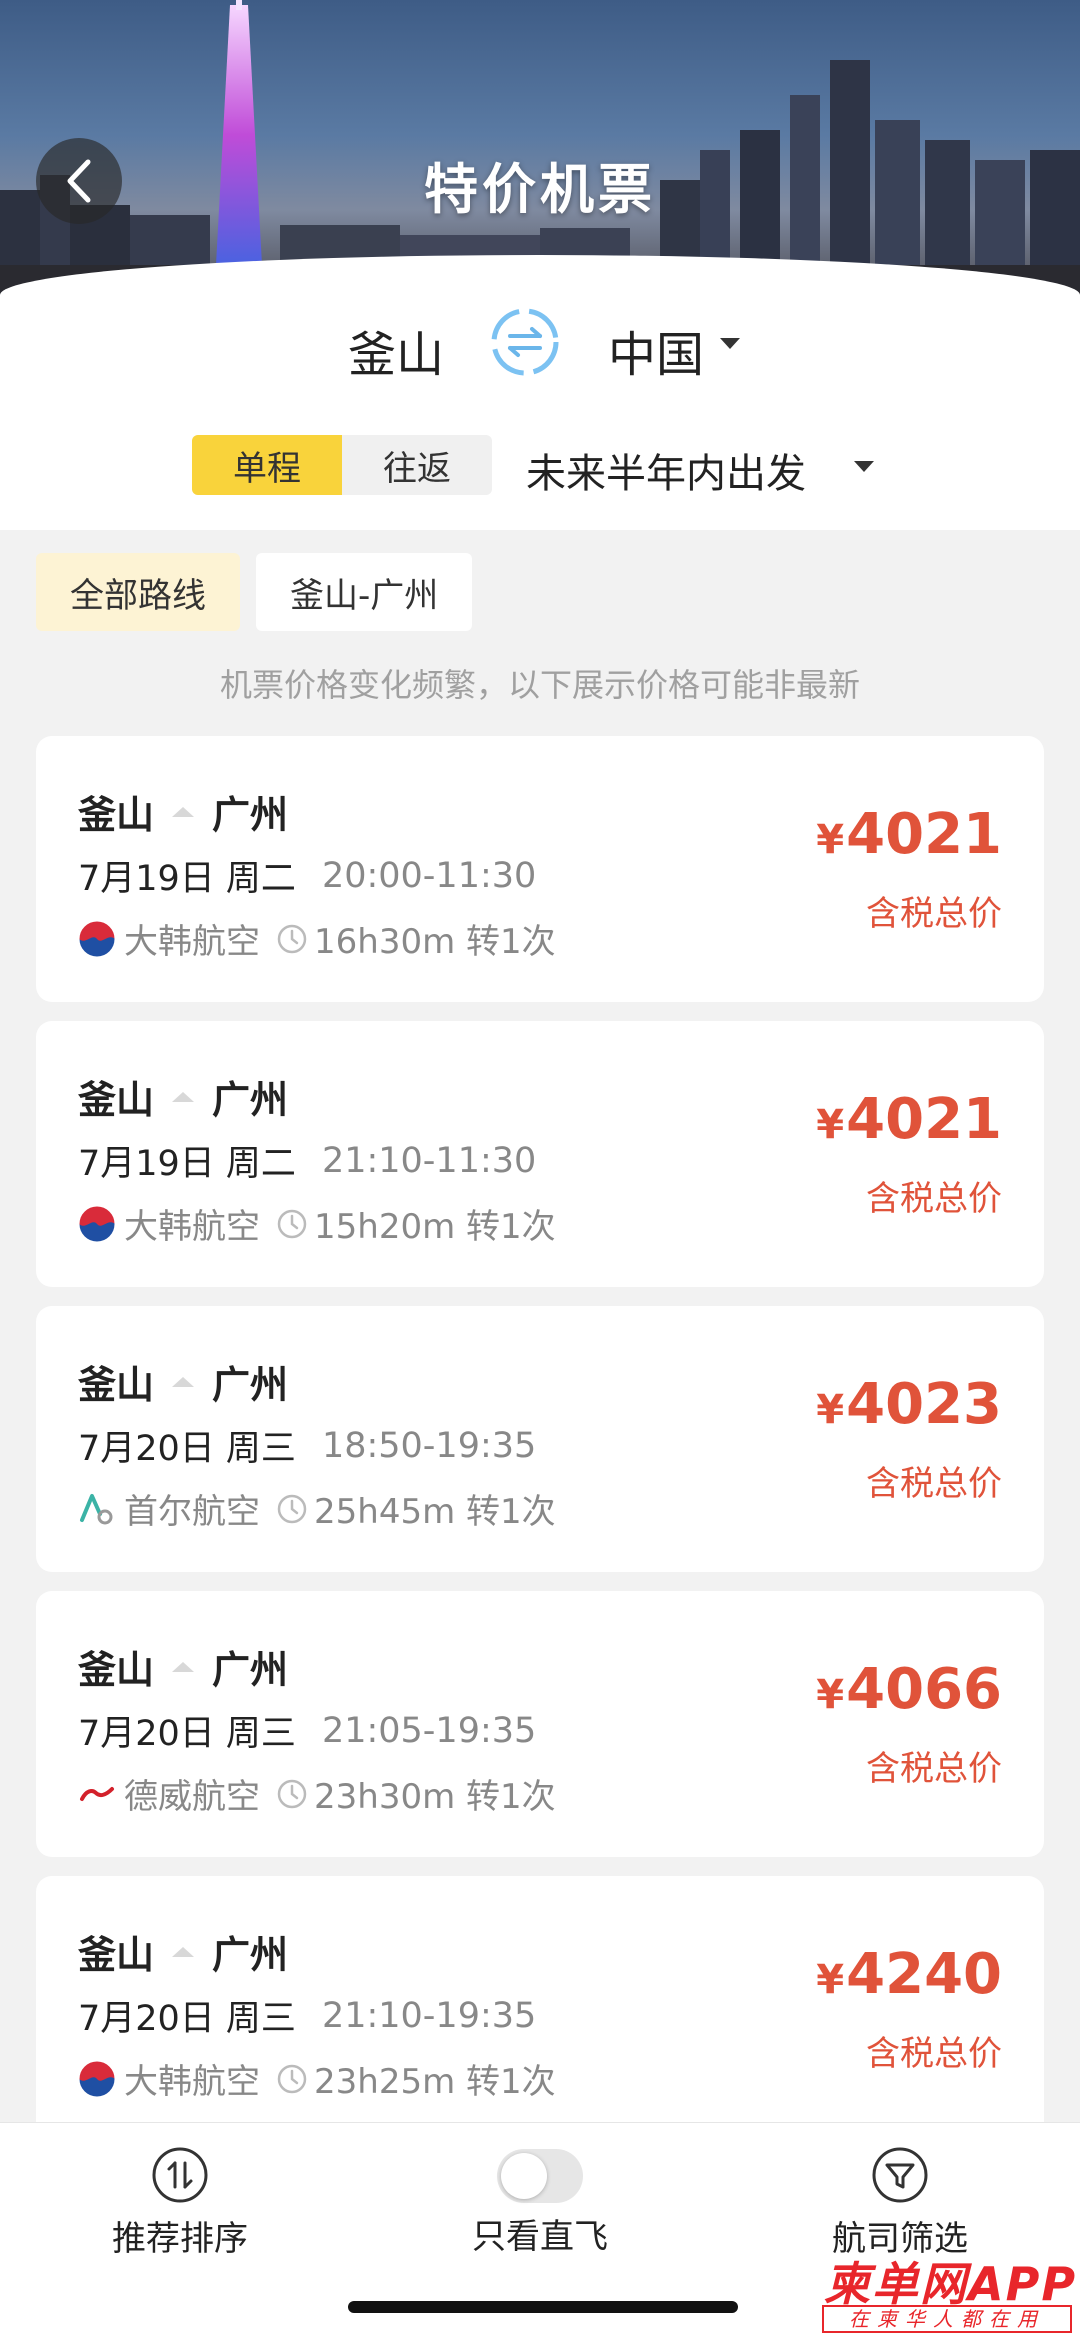 This screenshot has width=1080, height=2337. Describe the element at coordinates (924, 1404) in the screenshot. I see `price-amount: 4023` at that location.